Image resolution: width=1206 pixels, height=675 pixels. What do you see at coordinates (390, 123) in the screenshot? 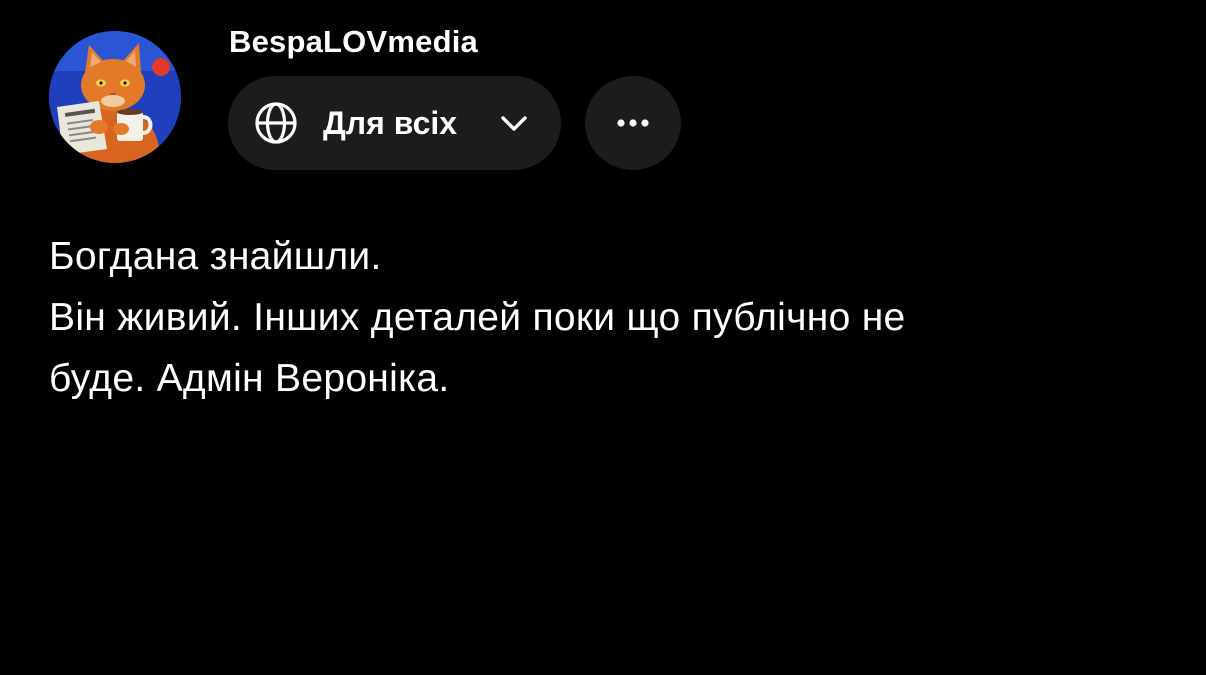
I see `audience-label: Для всіх` at bounding box center [390, 123].